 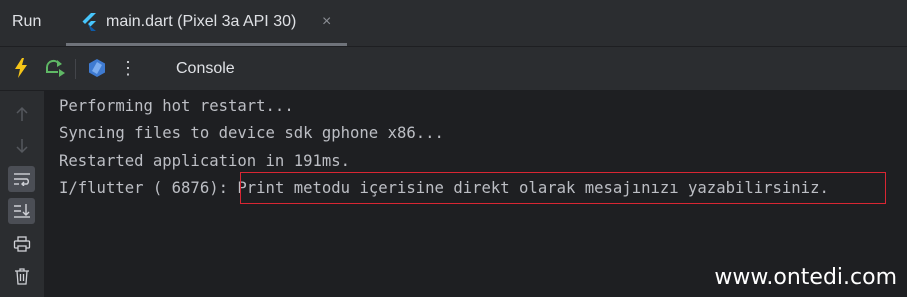 I want to click on hot-restart-button, so click(x=55, y=68).